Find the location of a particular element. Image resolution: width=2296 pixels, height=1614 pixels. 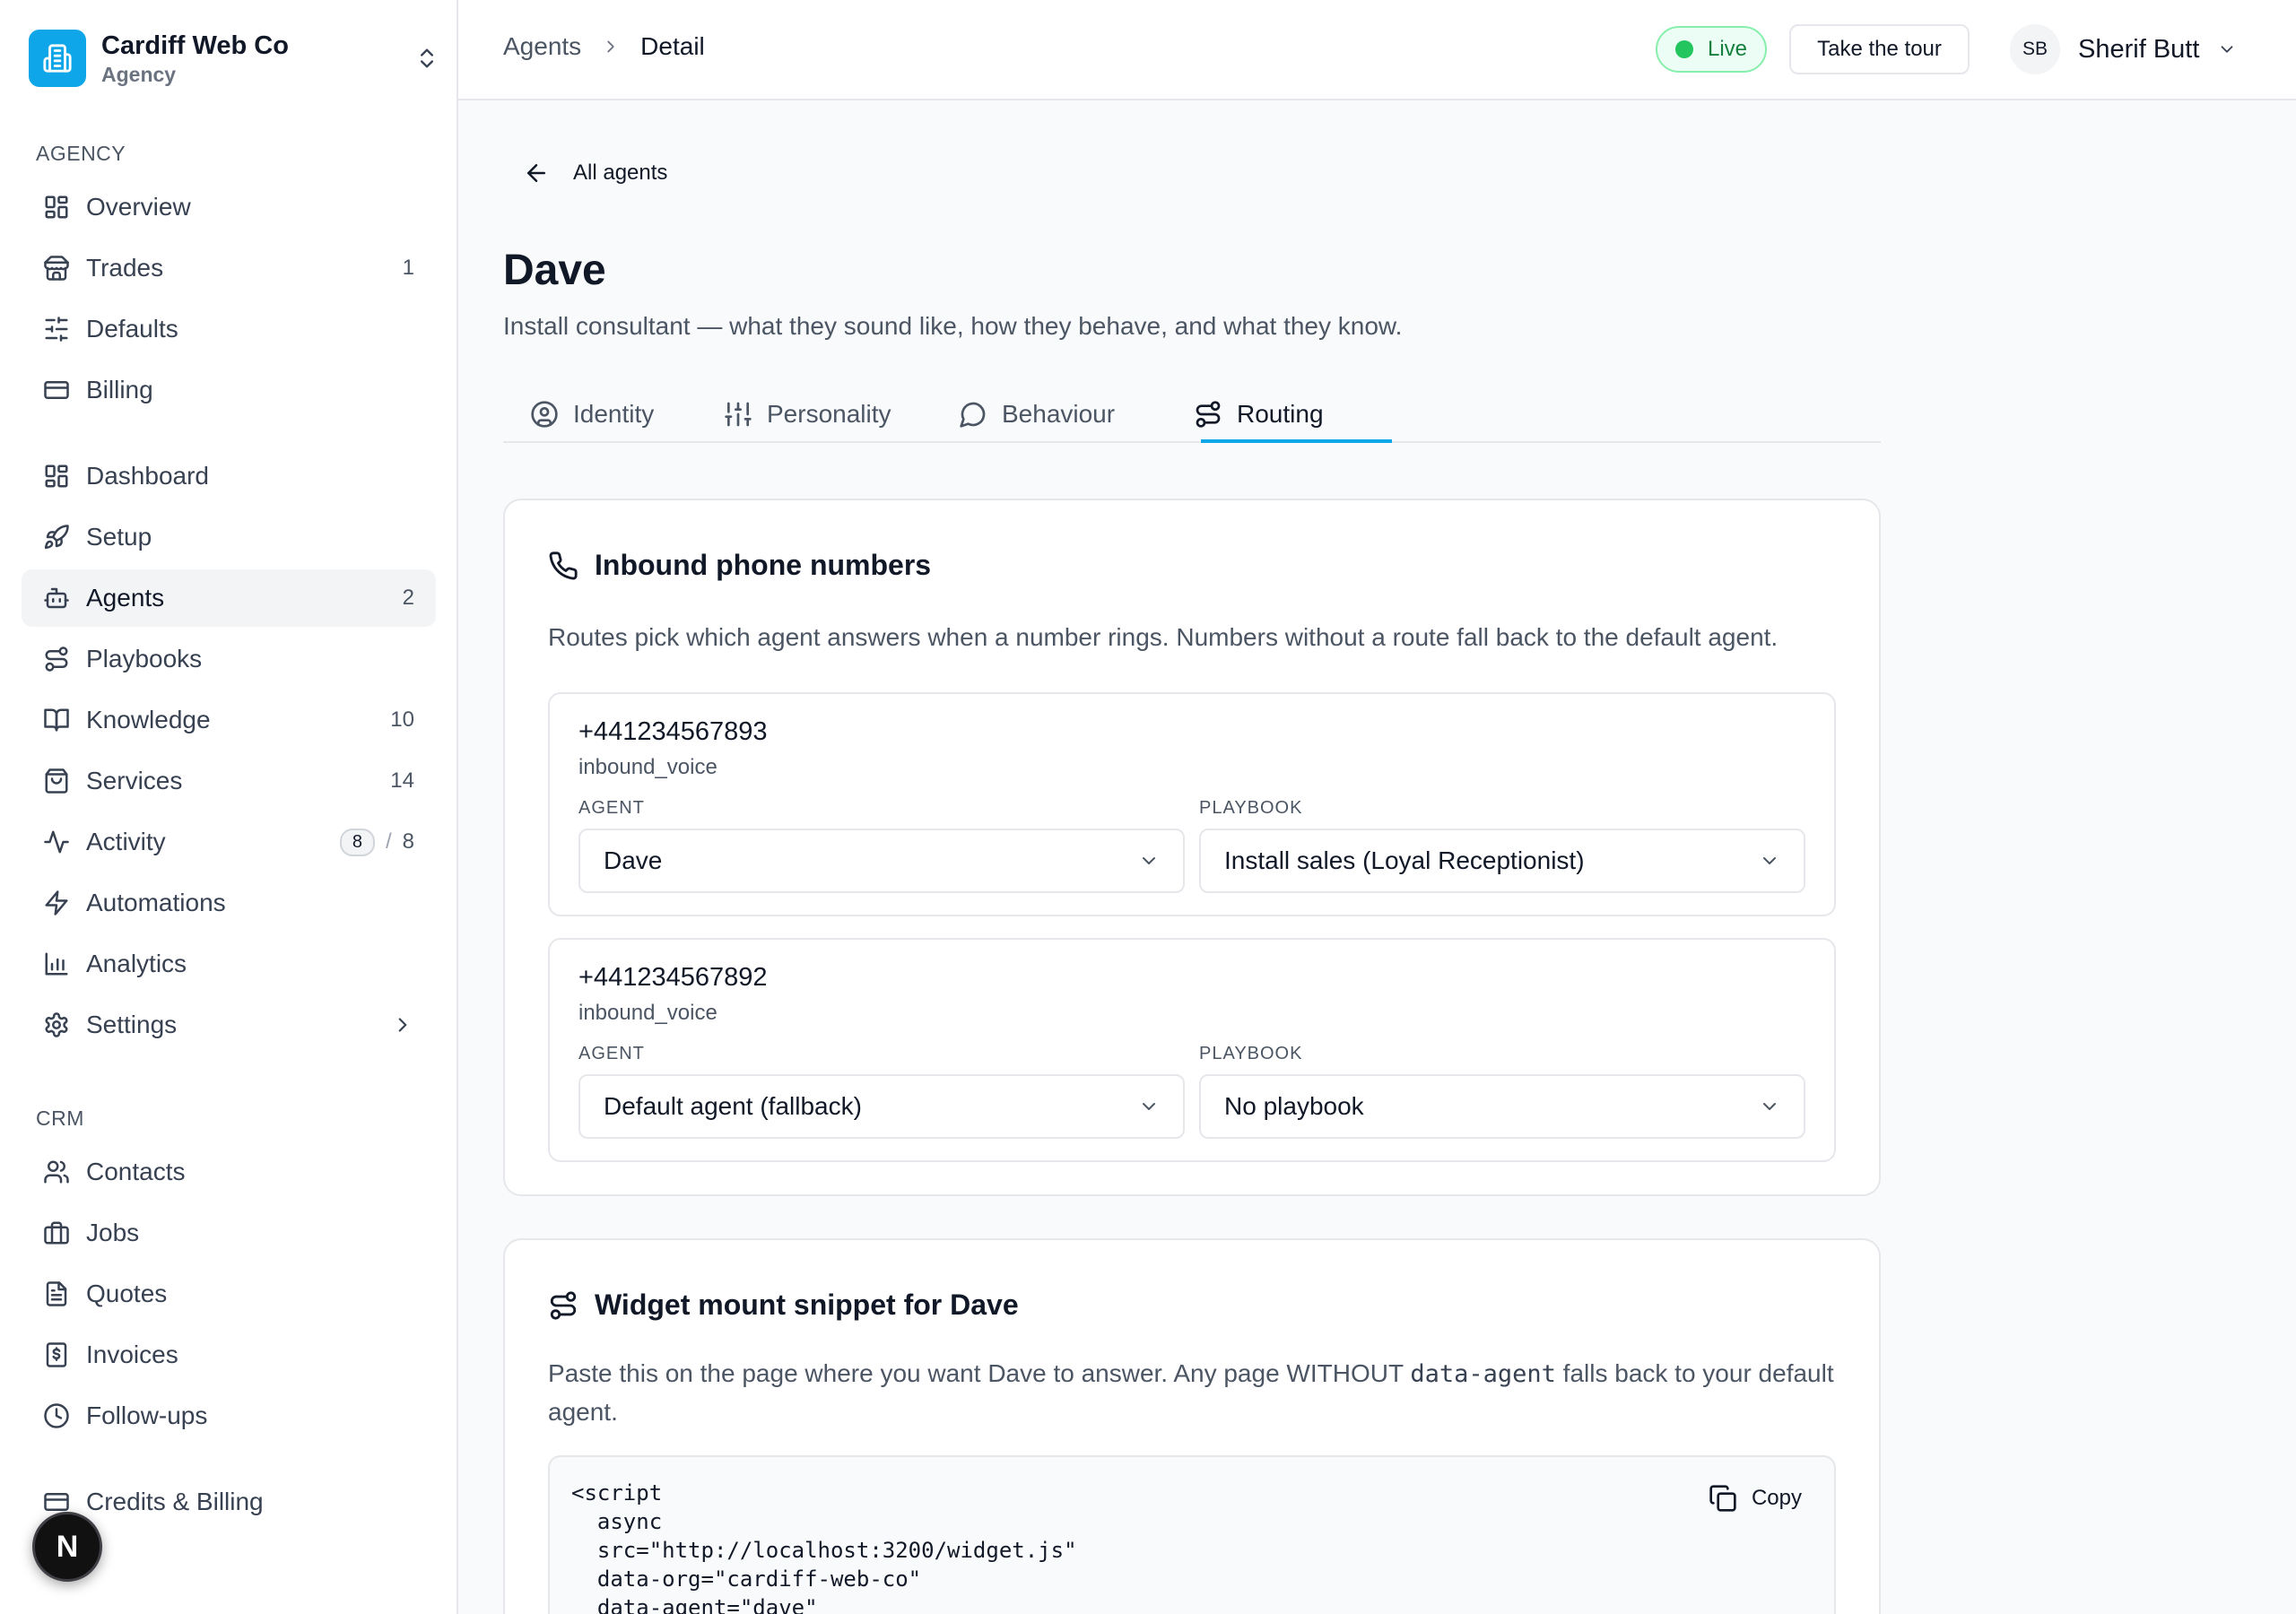

sidebar-item-setup: Setup is located at coordinates (229, 537).